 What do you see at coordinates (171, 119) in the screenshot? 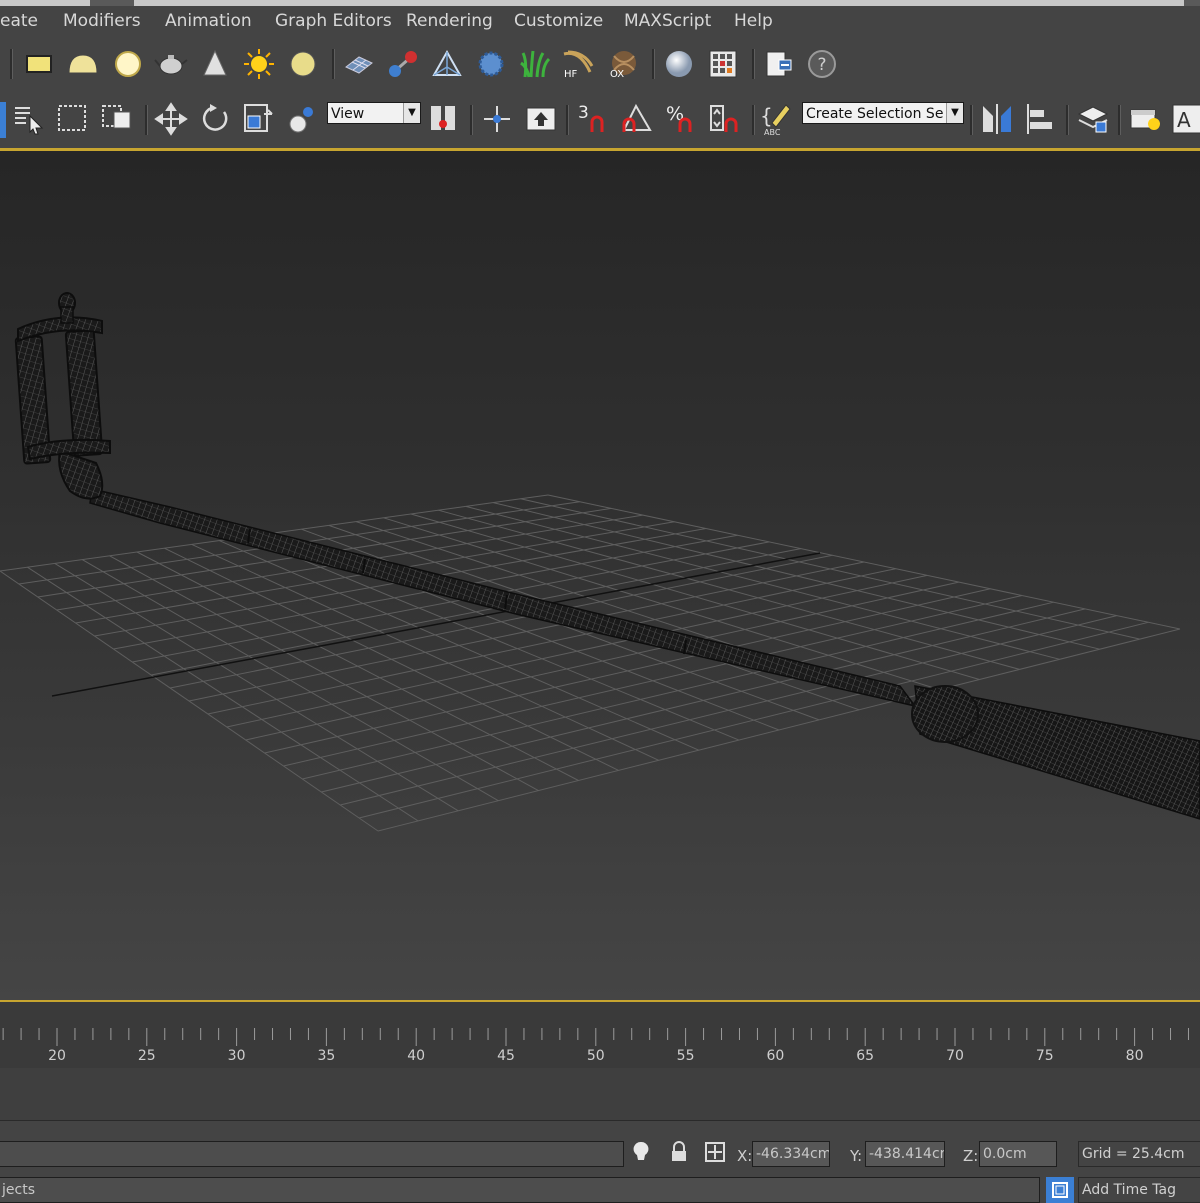
I see `move-icon` at bounding box center [171, 119].